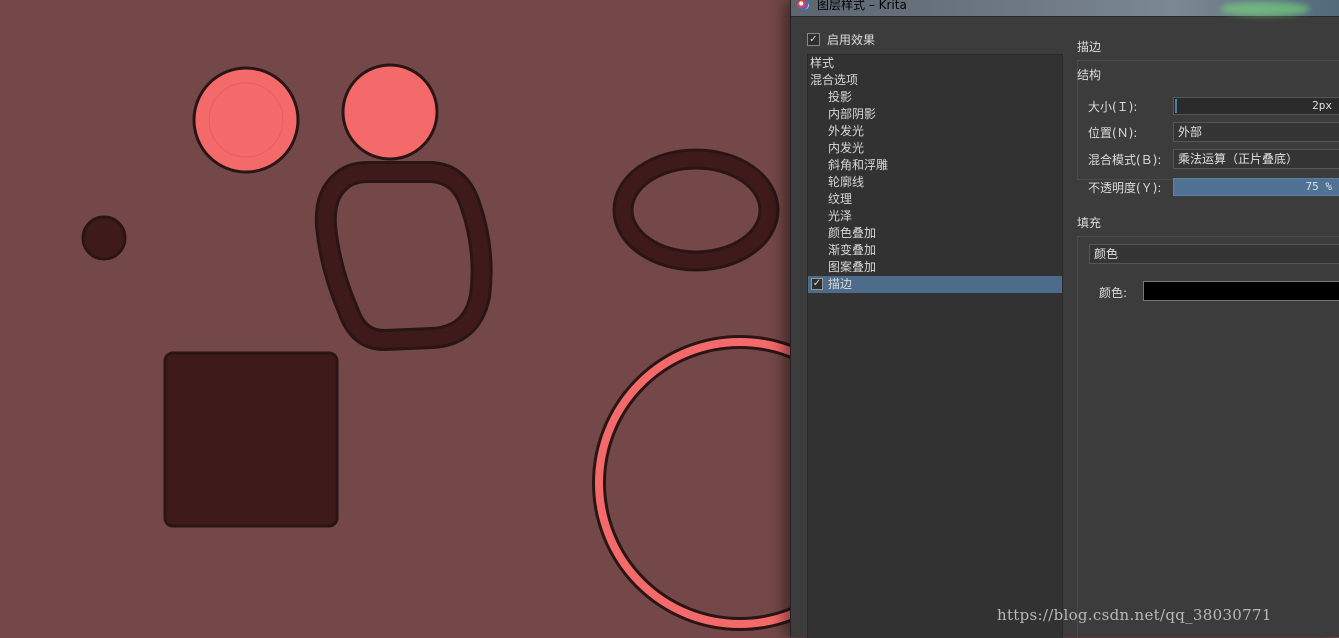  What do you see at coordinates (935, 63) in the screenshot?
I see `style-list-item: 样式` at bounding box center [935, 63].